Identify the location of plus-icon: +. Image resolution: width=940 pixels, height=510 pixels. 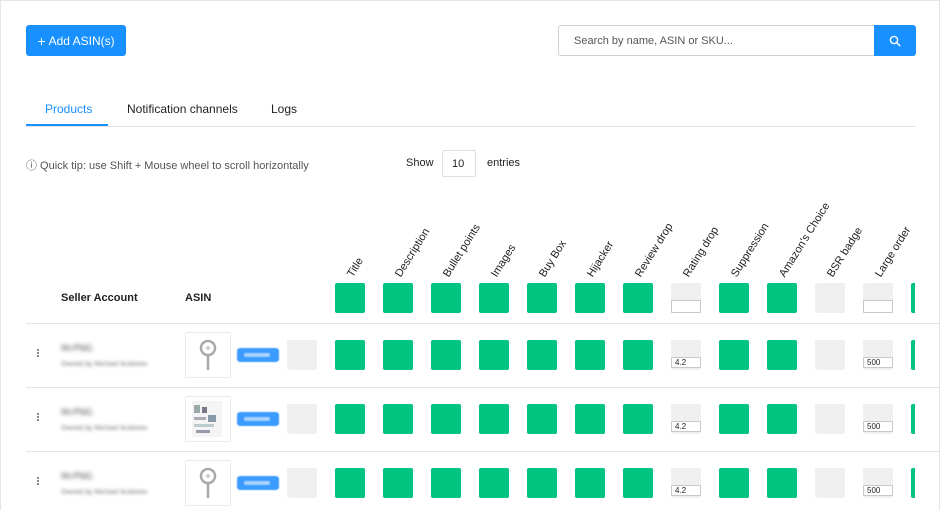
(41, 40).